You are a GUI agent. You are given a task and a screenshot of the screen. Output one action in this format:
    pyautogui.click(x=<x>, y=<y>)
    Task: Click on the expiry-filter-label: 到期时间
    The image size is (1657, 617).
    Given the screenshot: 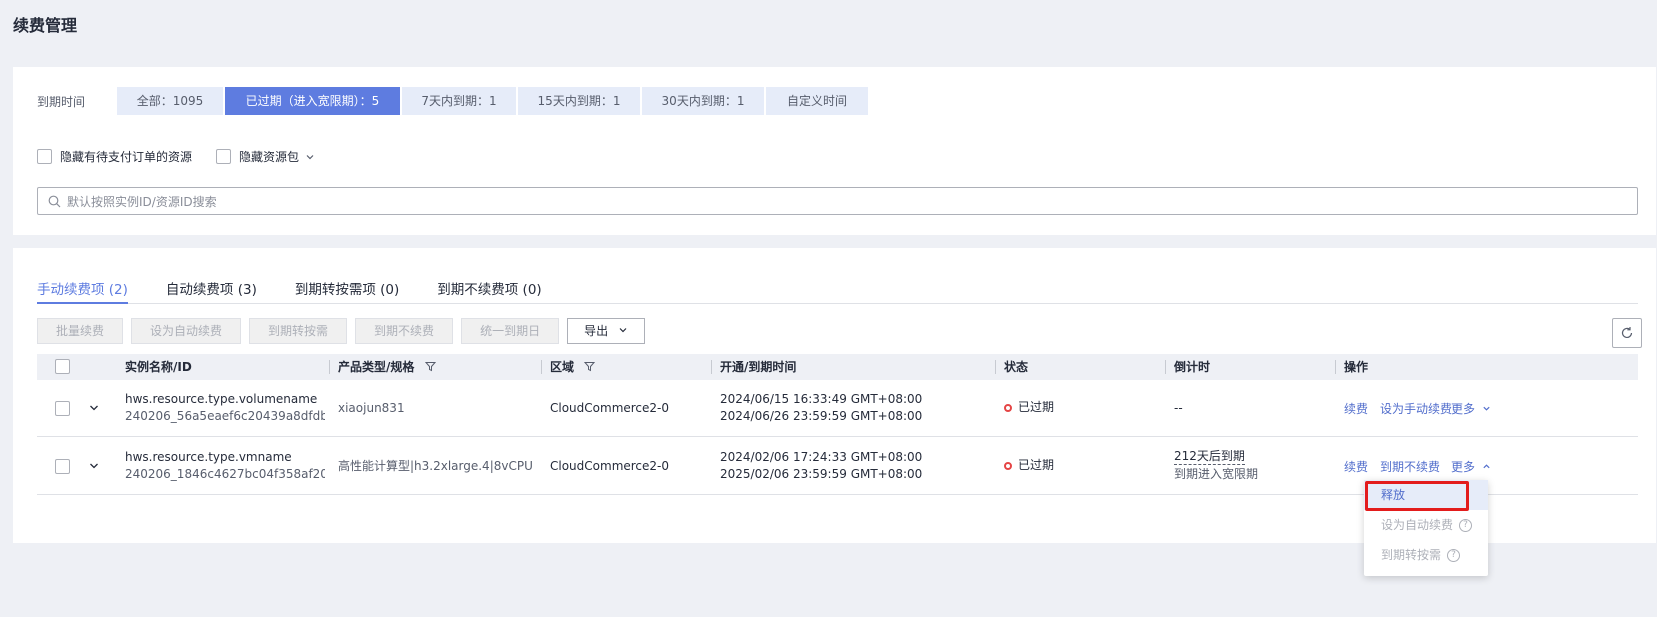 What is the action you would take?
    pyautogui.click(x=61, y=101)
    